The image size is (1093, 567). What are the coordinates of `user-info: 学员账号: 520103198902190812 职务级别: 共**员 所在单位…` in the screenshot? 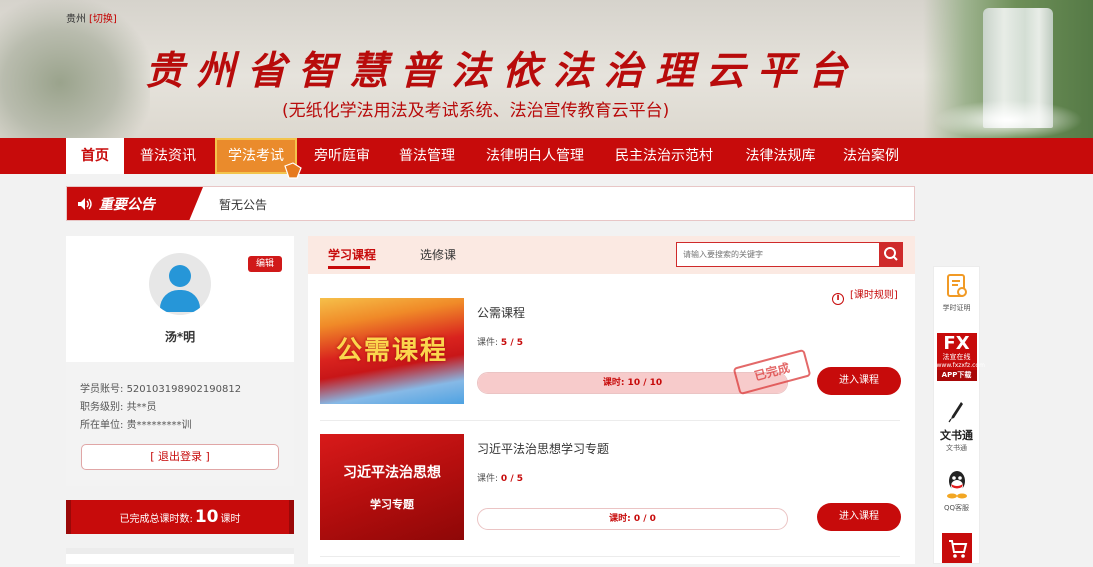 It's located at (180, 424).